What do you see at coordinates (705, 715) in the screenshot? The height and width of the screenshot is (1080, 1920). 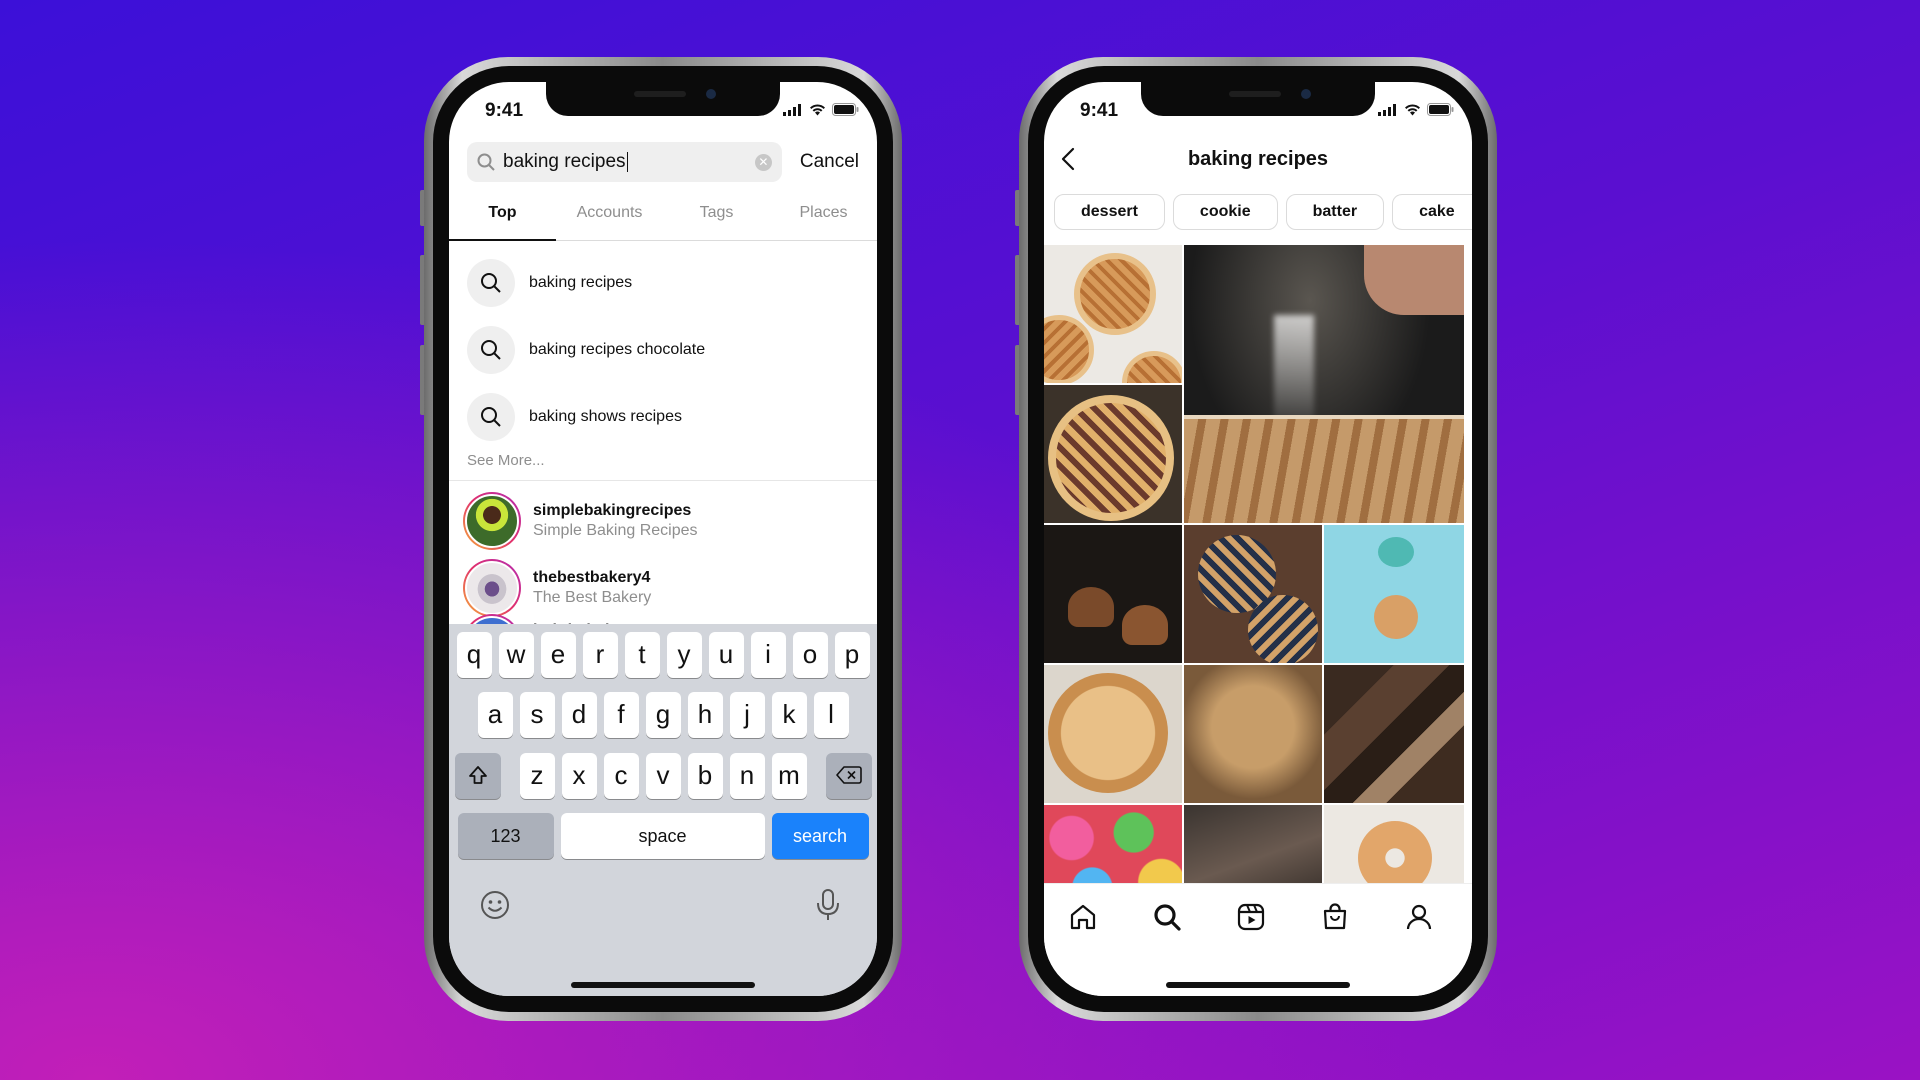 I see `key-h: h` at bounding box center [705, 715].